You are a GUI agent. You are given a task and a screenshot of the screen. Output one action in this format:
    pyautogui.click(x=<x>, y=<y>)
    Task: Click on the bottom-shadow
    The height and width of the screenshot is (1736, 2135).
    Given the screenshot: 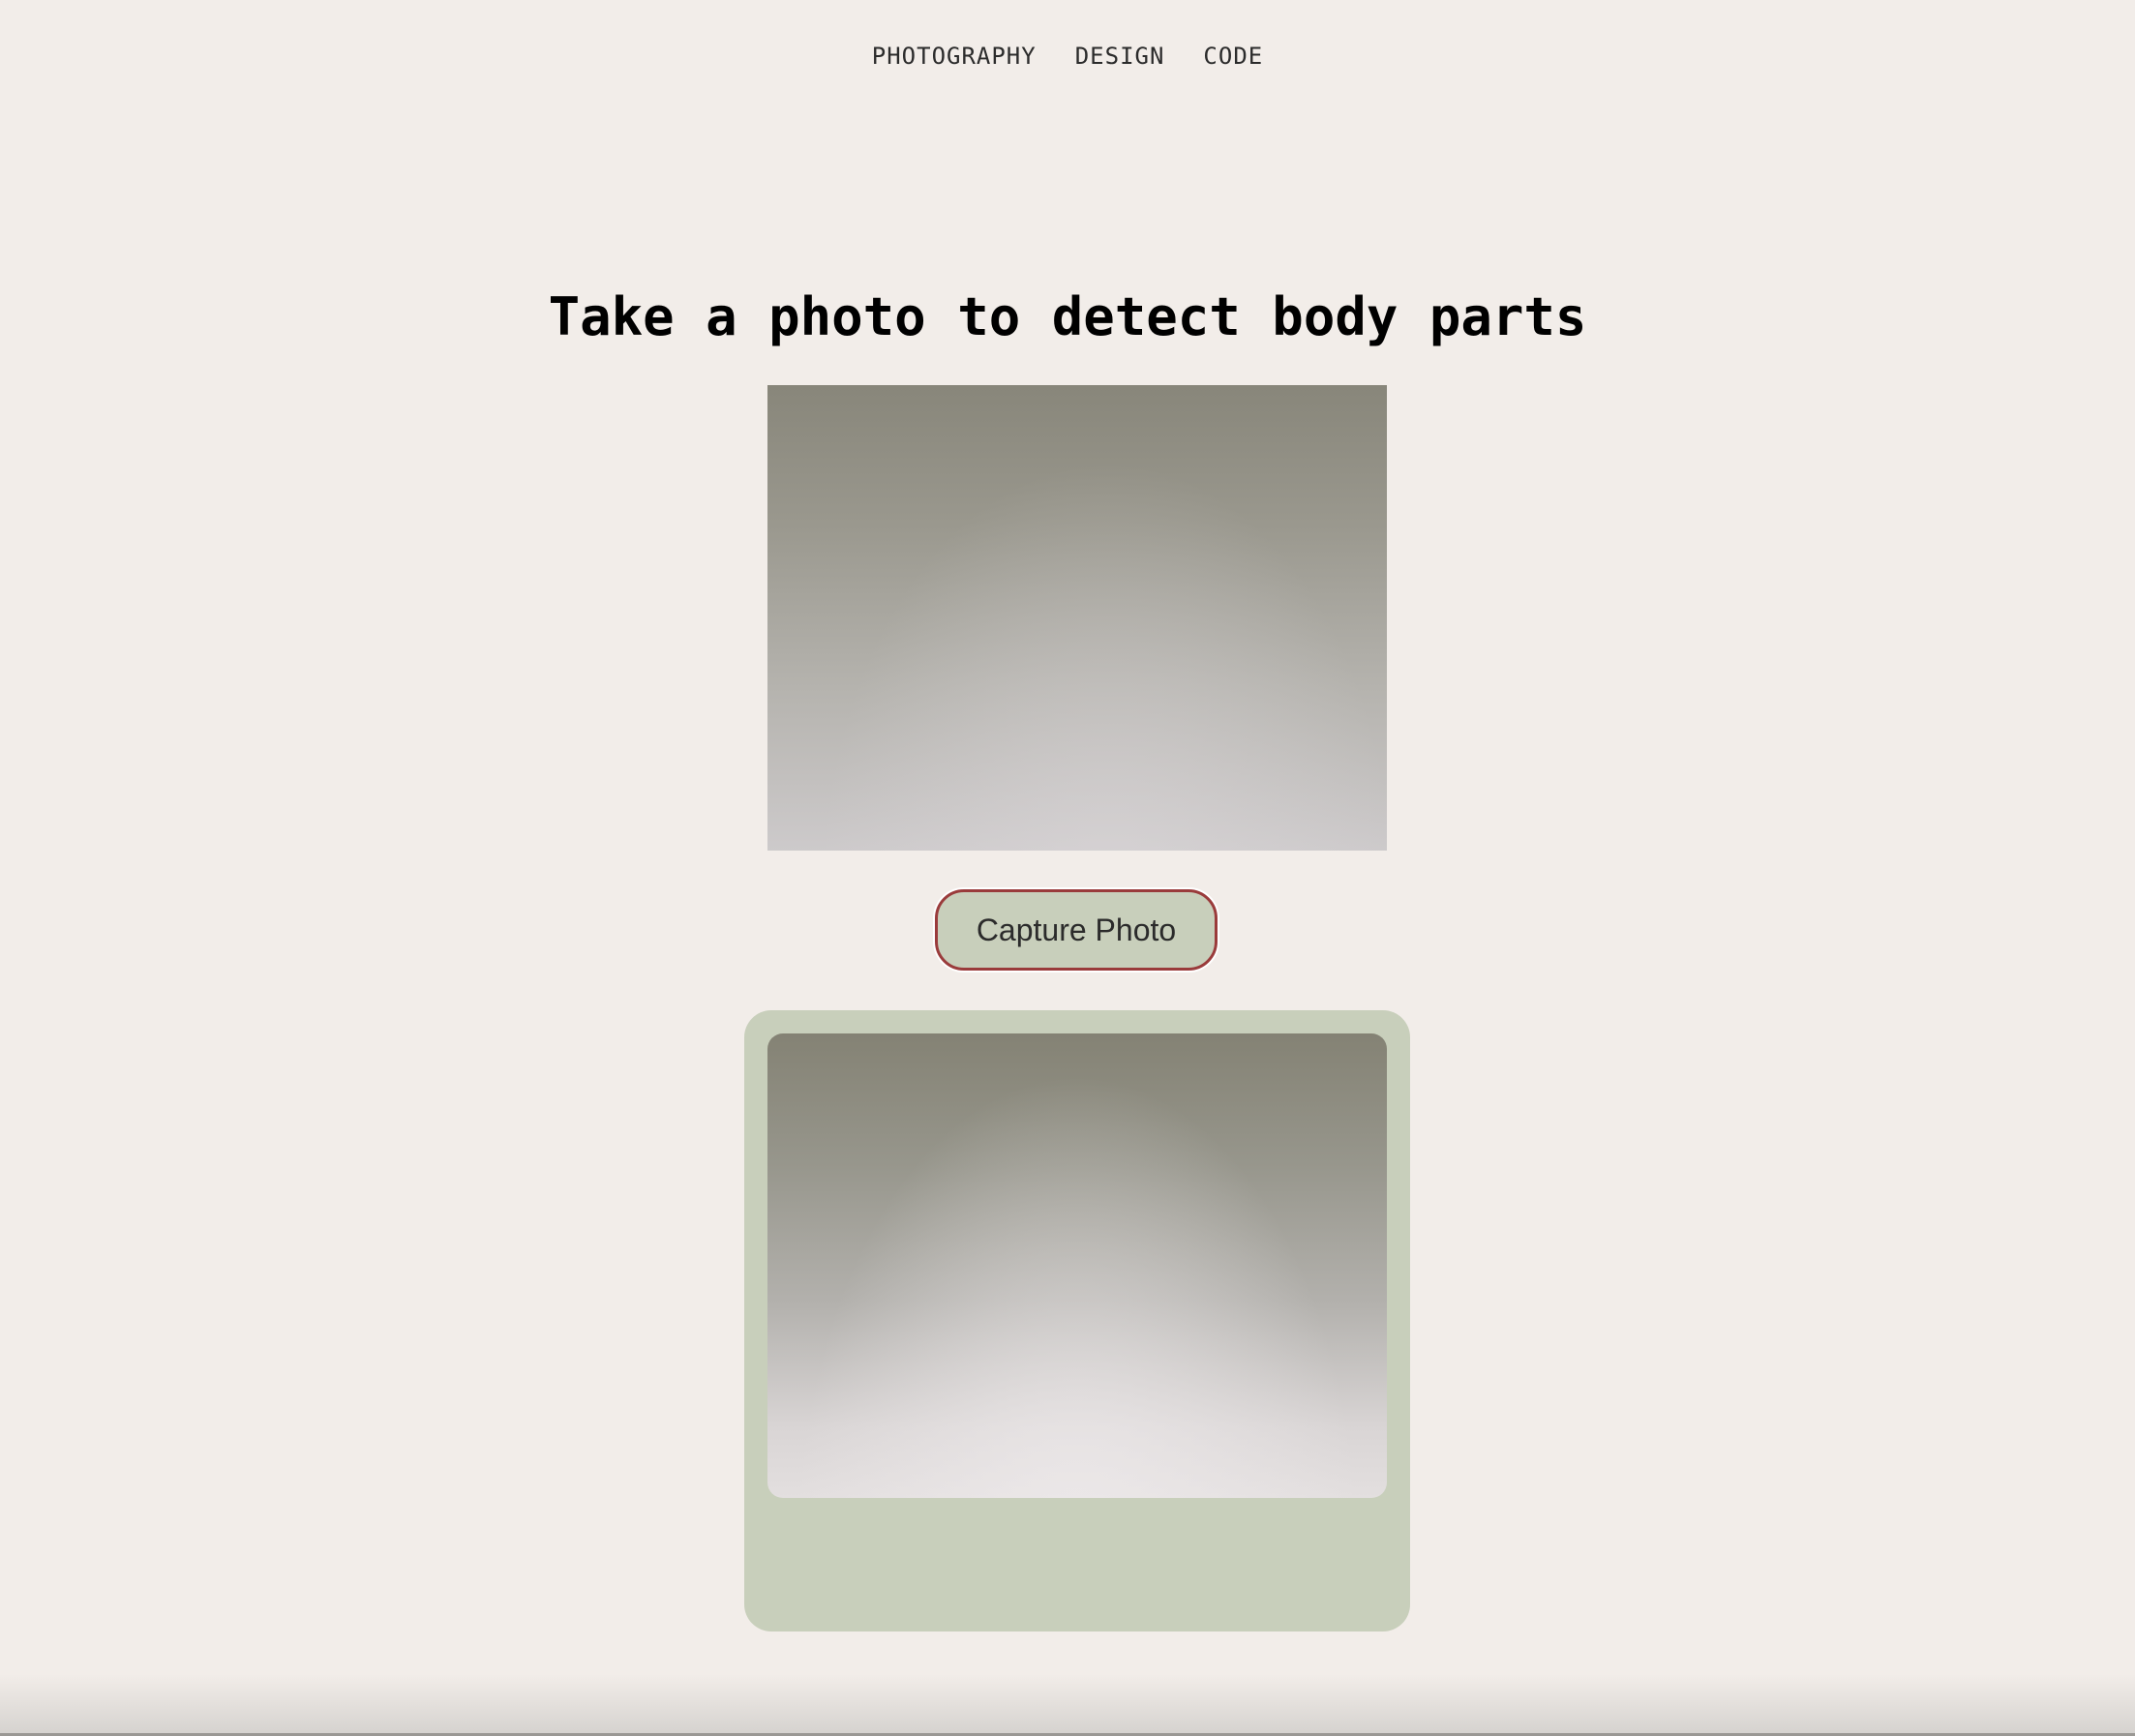 What is the action you would take?
    pyautogui.click(x=1067, y=1705)
    